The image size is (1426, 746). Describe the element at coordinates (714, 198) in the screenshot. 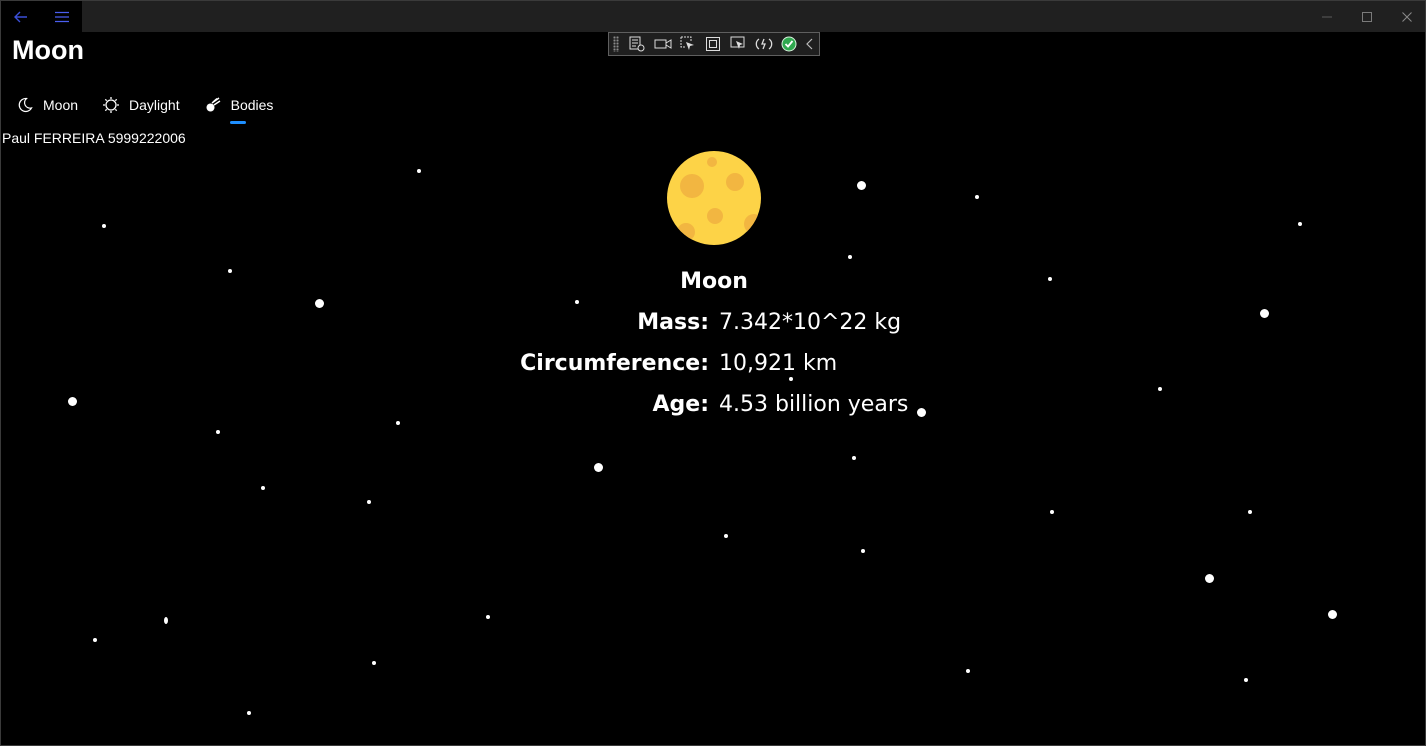

I see `moon-illustration` at that location.